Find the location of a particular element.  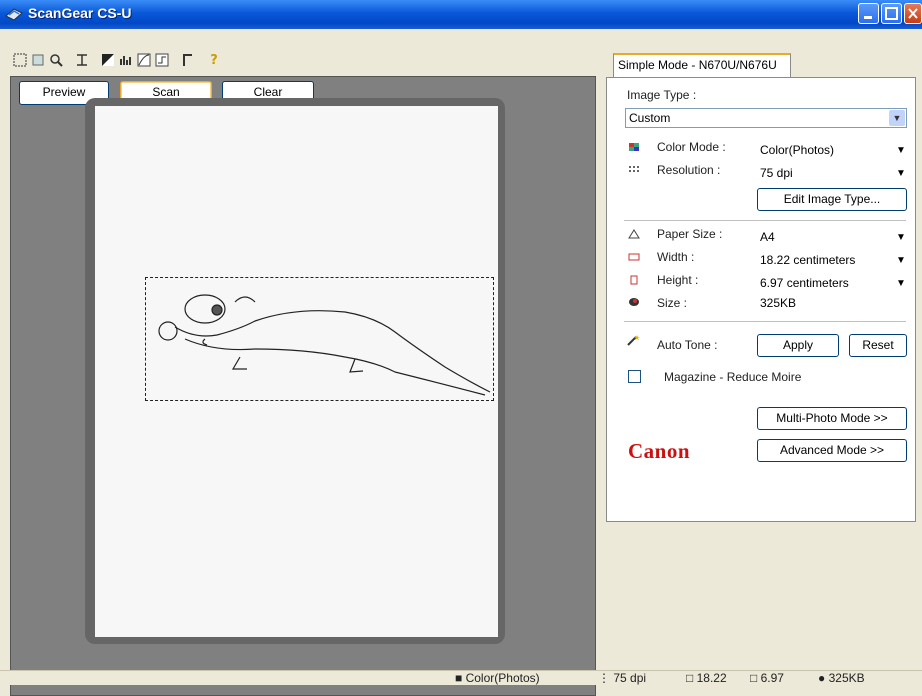

threshold-icon is located at coordinates (162, 60).